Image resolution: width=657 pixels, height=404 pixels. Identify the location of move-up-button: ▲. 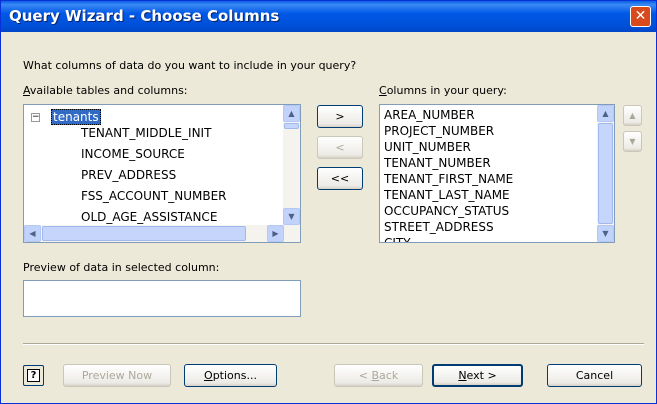
(632, 115).